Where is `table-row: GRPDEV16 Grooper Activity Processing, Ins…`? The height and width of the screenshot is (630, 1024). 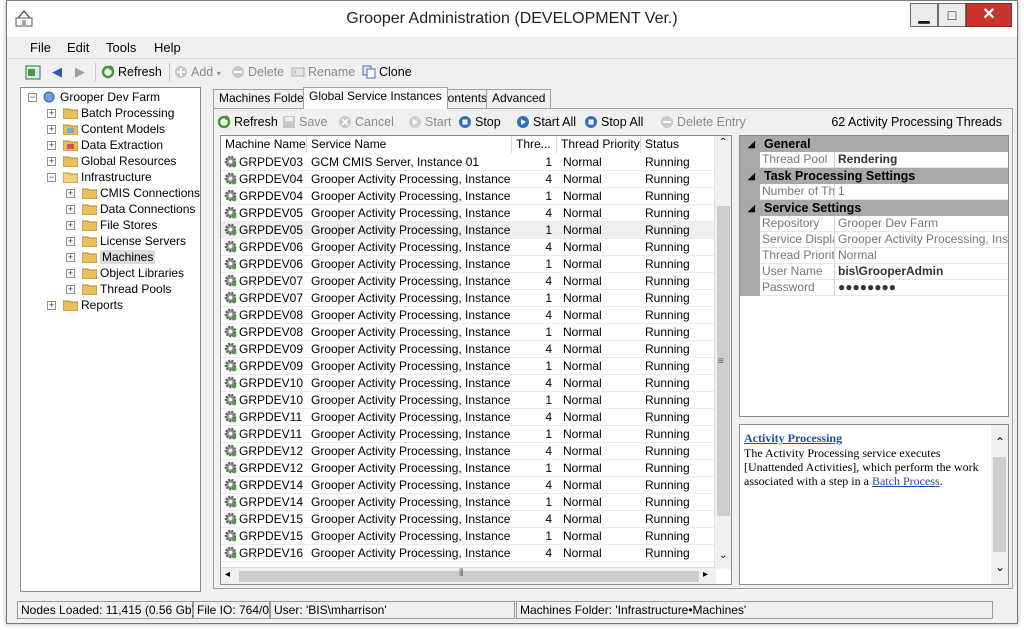
table-row: GRPDEV16 Grooper Activity Processing, Ins… is located at coordinates (468, 553).